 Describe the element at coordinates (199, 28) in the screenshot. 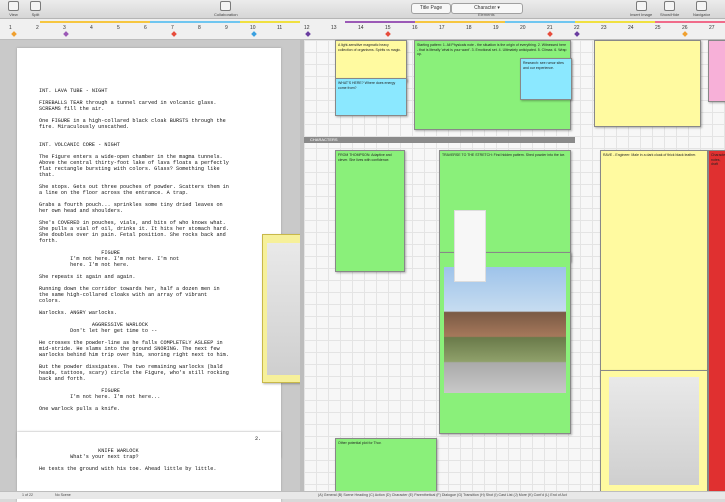

I see `ruler-number: 8` at that location.